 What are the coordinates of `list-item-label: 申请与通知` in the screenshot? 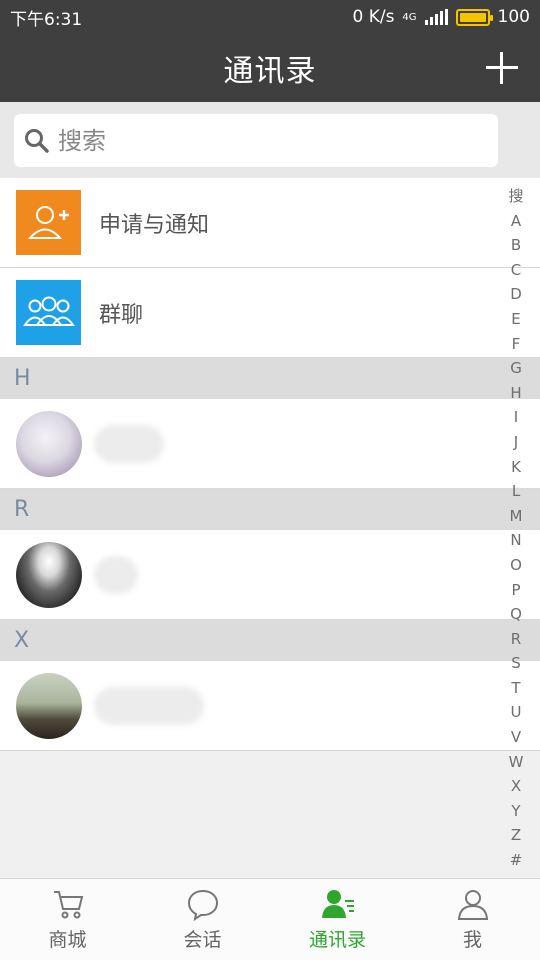 It's located at (154, 225).